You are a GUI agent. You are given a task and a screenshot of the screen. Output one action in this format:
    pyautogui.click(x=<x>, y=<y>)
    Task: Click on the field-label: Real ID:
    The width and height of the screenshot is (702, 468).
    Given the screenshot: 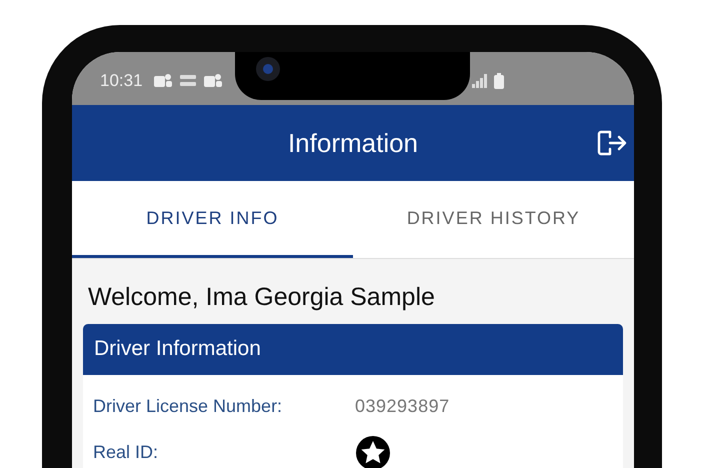 What is the action you would take?
    pyautogui.click(x=126, y=453)
    